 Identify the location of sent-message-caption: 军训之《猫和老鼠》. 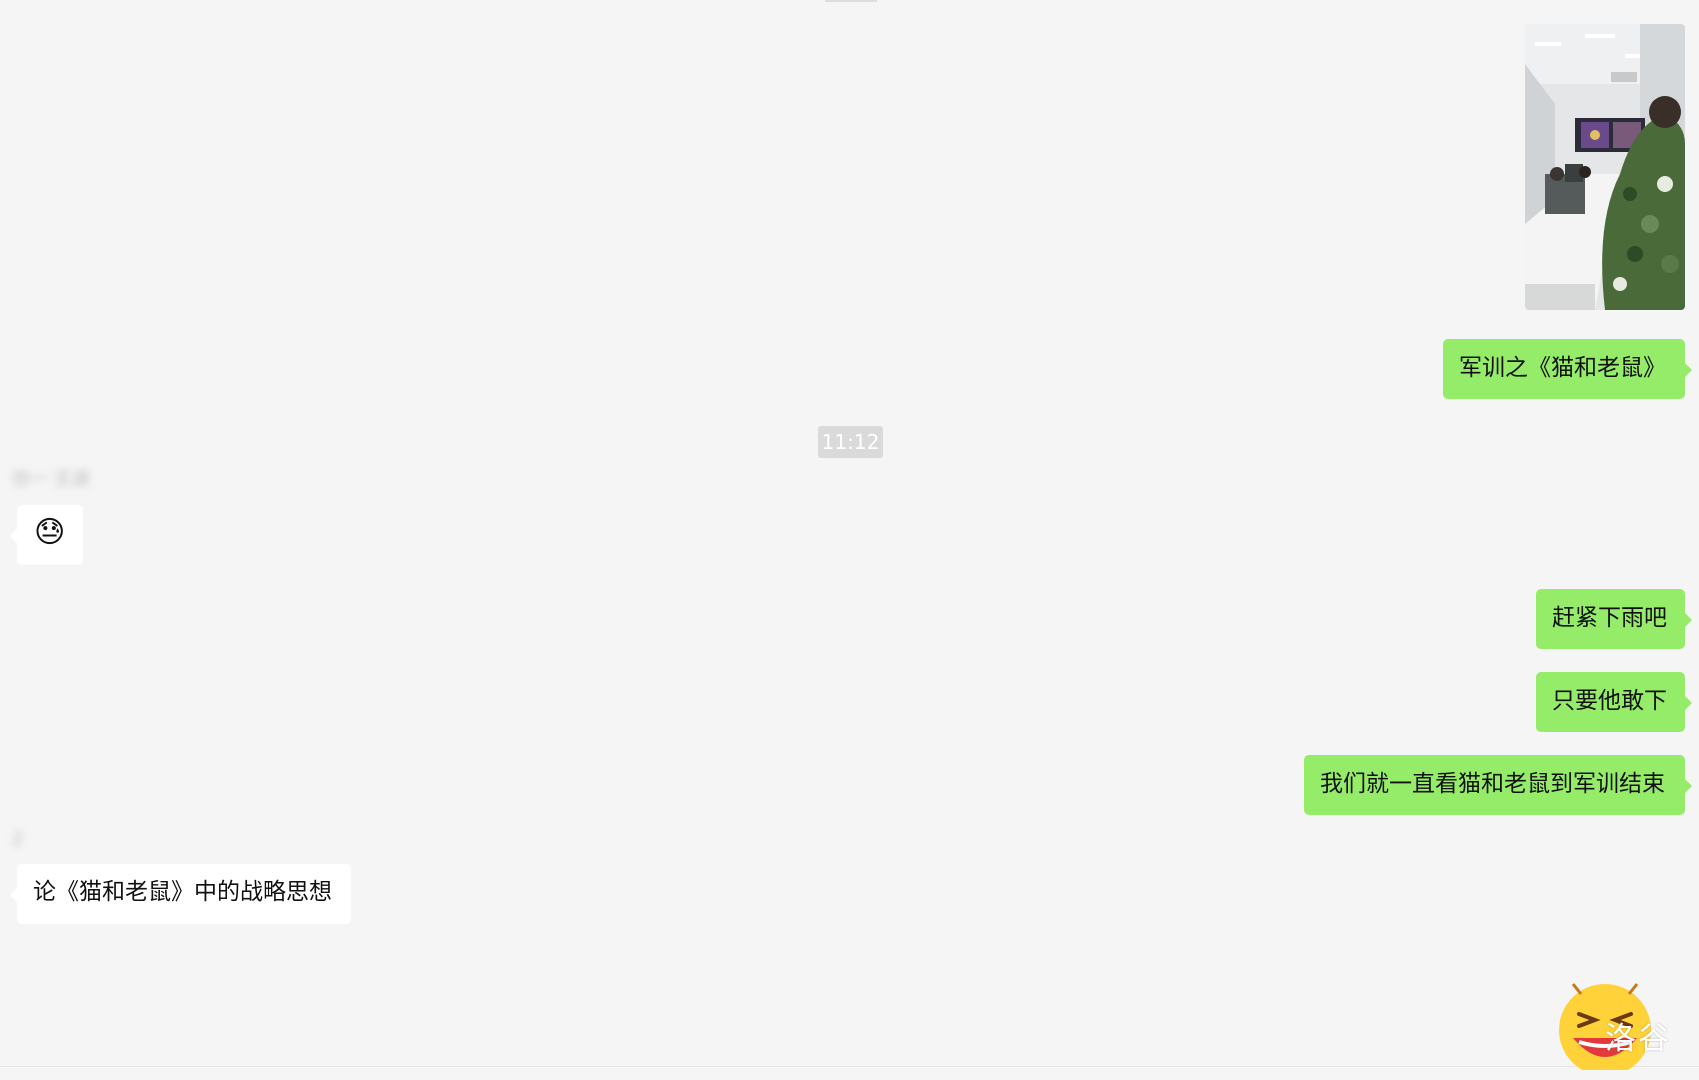
(1567, 369).